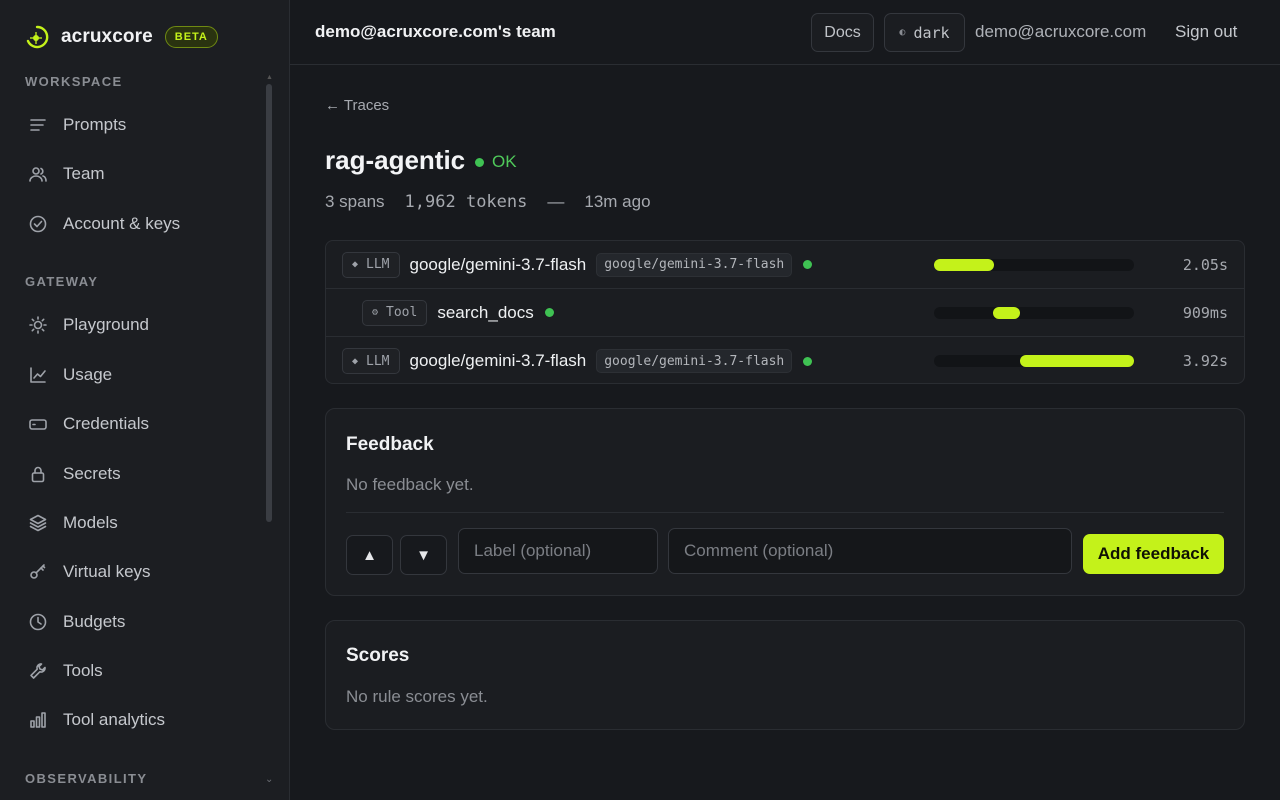 This screenshot has width=1280, height=800. Describe the element at coordinates (417, 696) in the screenshot. I see `scores-empty-text: No rule scores yet.` at that location.